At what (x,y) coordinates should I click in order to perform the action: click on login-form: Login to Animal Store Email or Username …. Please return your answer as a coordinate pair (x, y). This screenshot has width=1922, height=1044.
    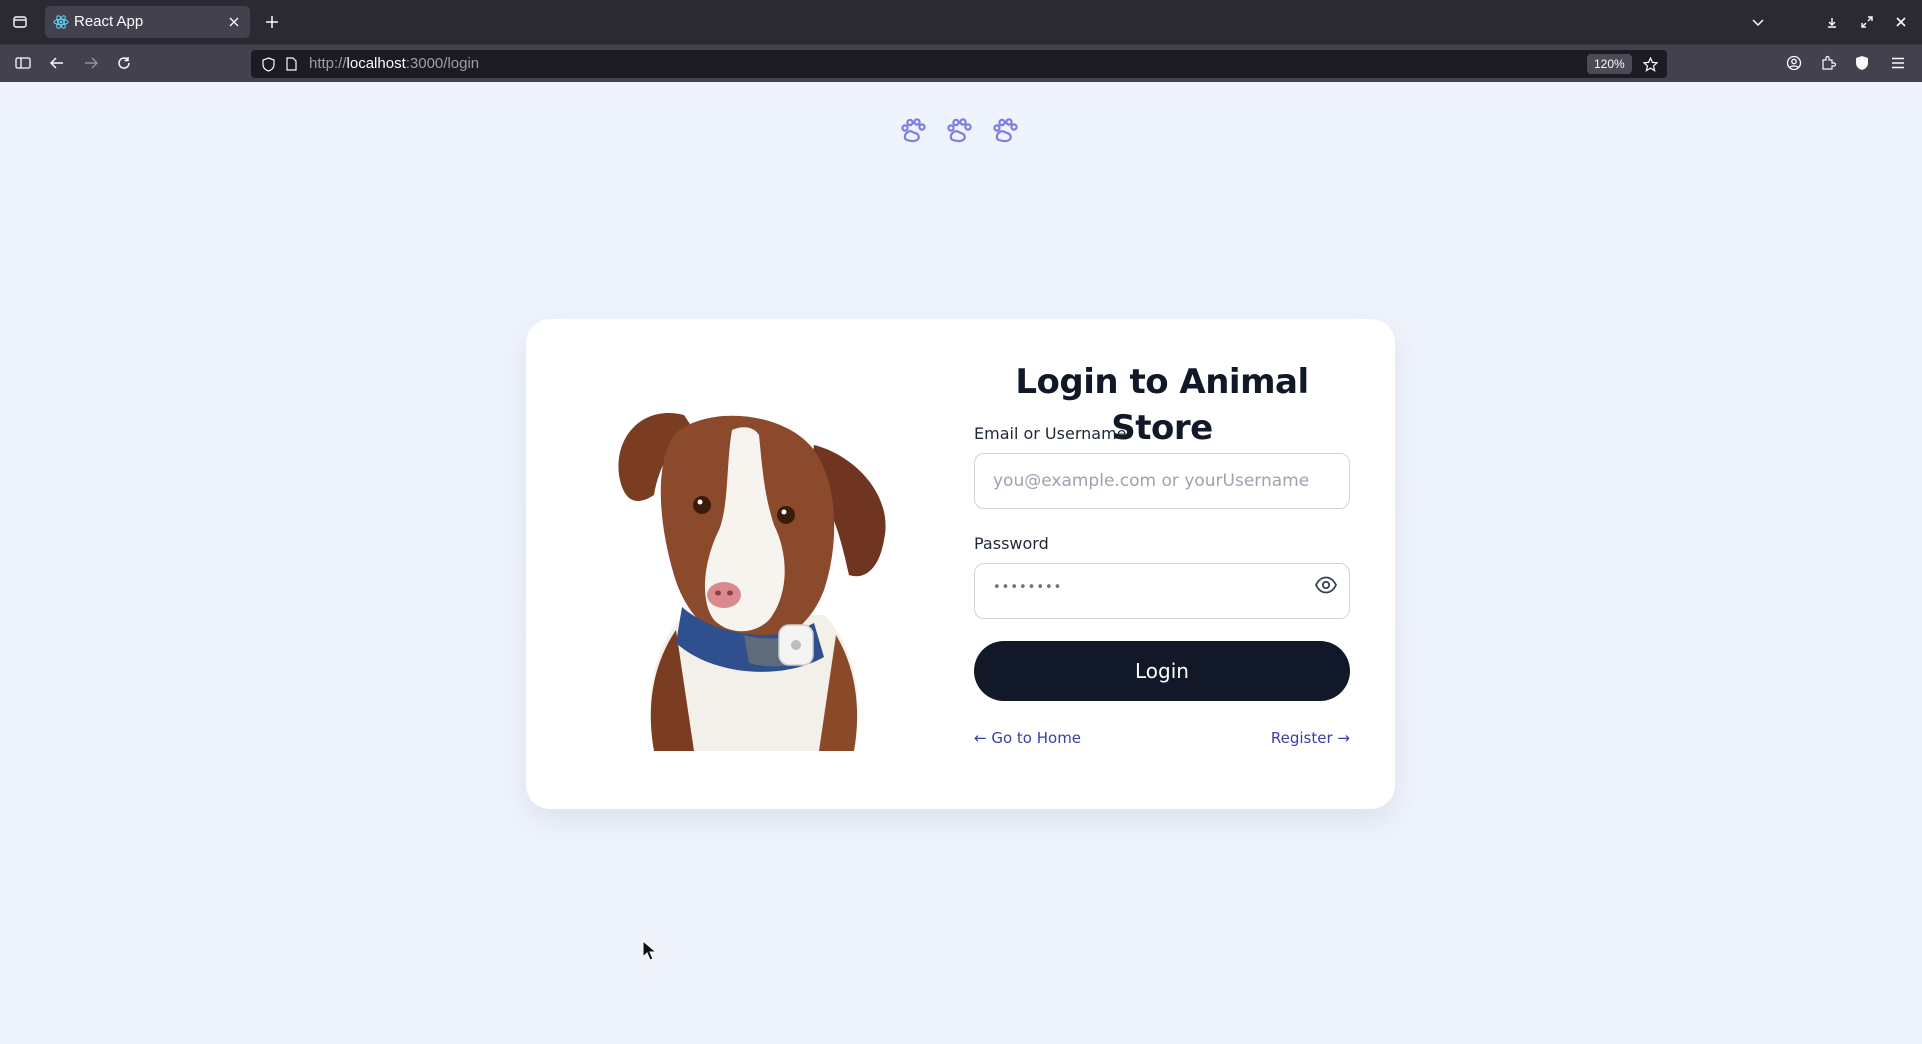
    Looking at the image, I should click on (1162, 553).